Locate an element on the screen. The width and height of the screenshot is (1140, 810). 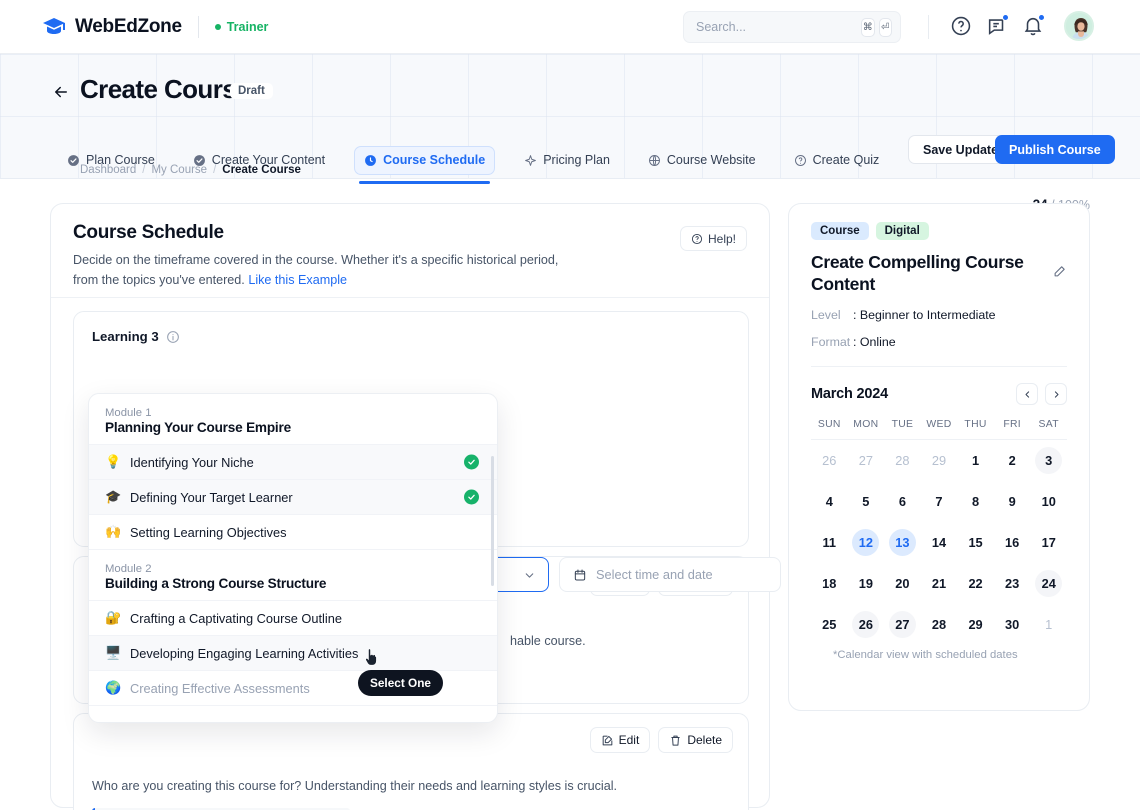
calendar-day-cell: 4 is located at coordinates (829, 501).